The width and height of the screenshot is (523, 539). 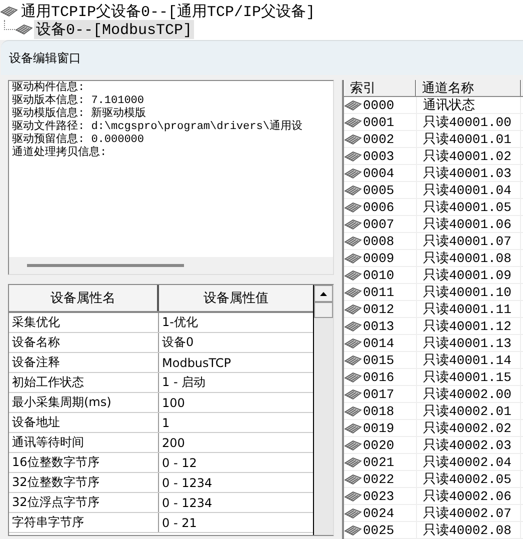 I want to click on table-cell: 只读40002.02, so click(x=468, y=428).